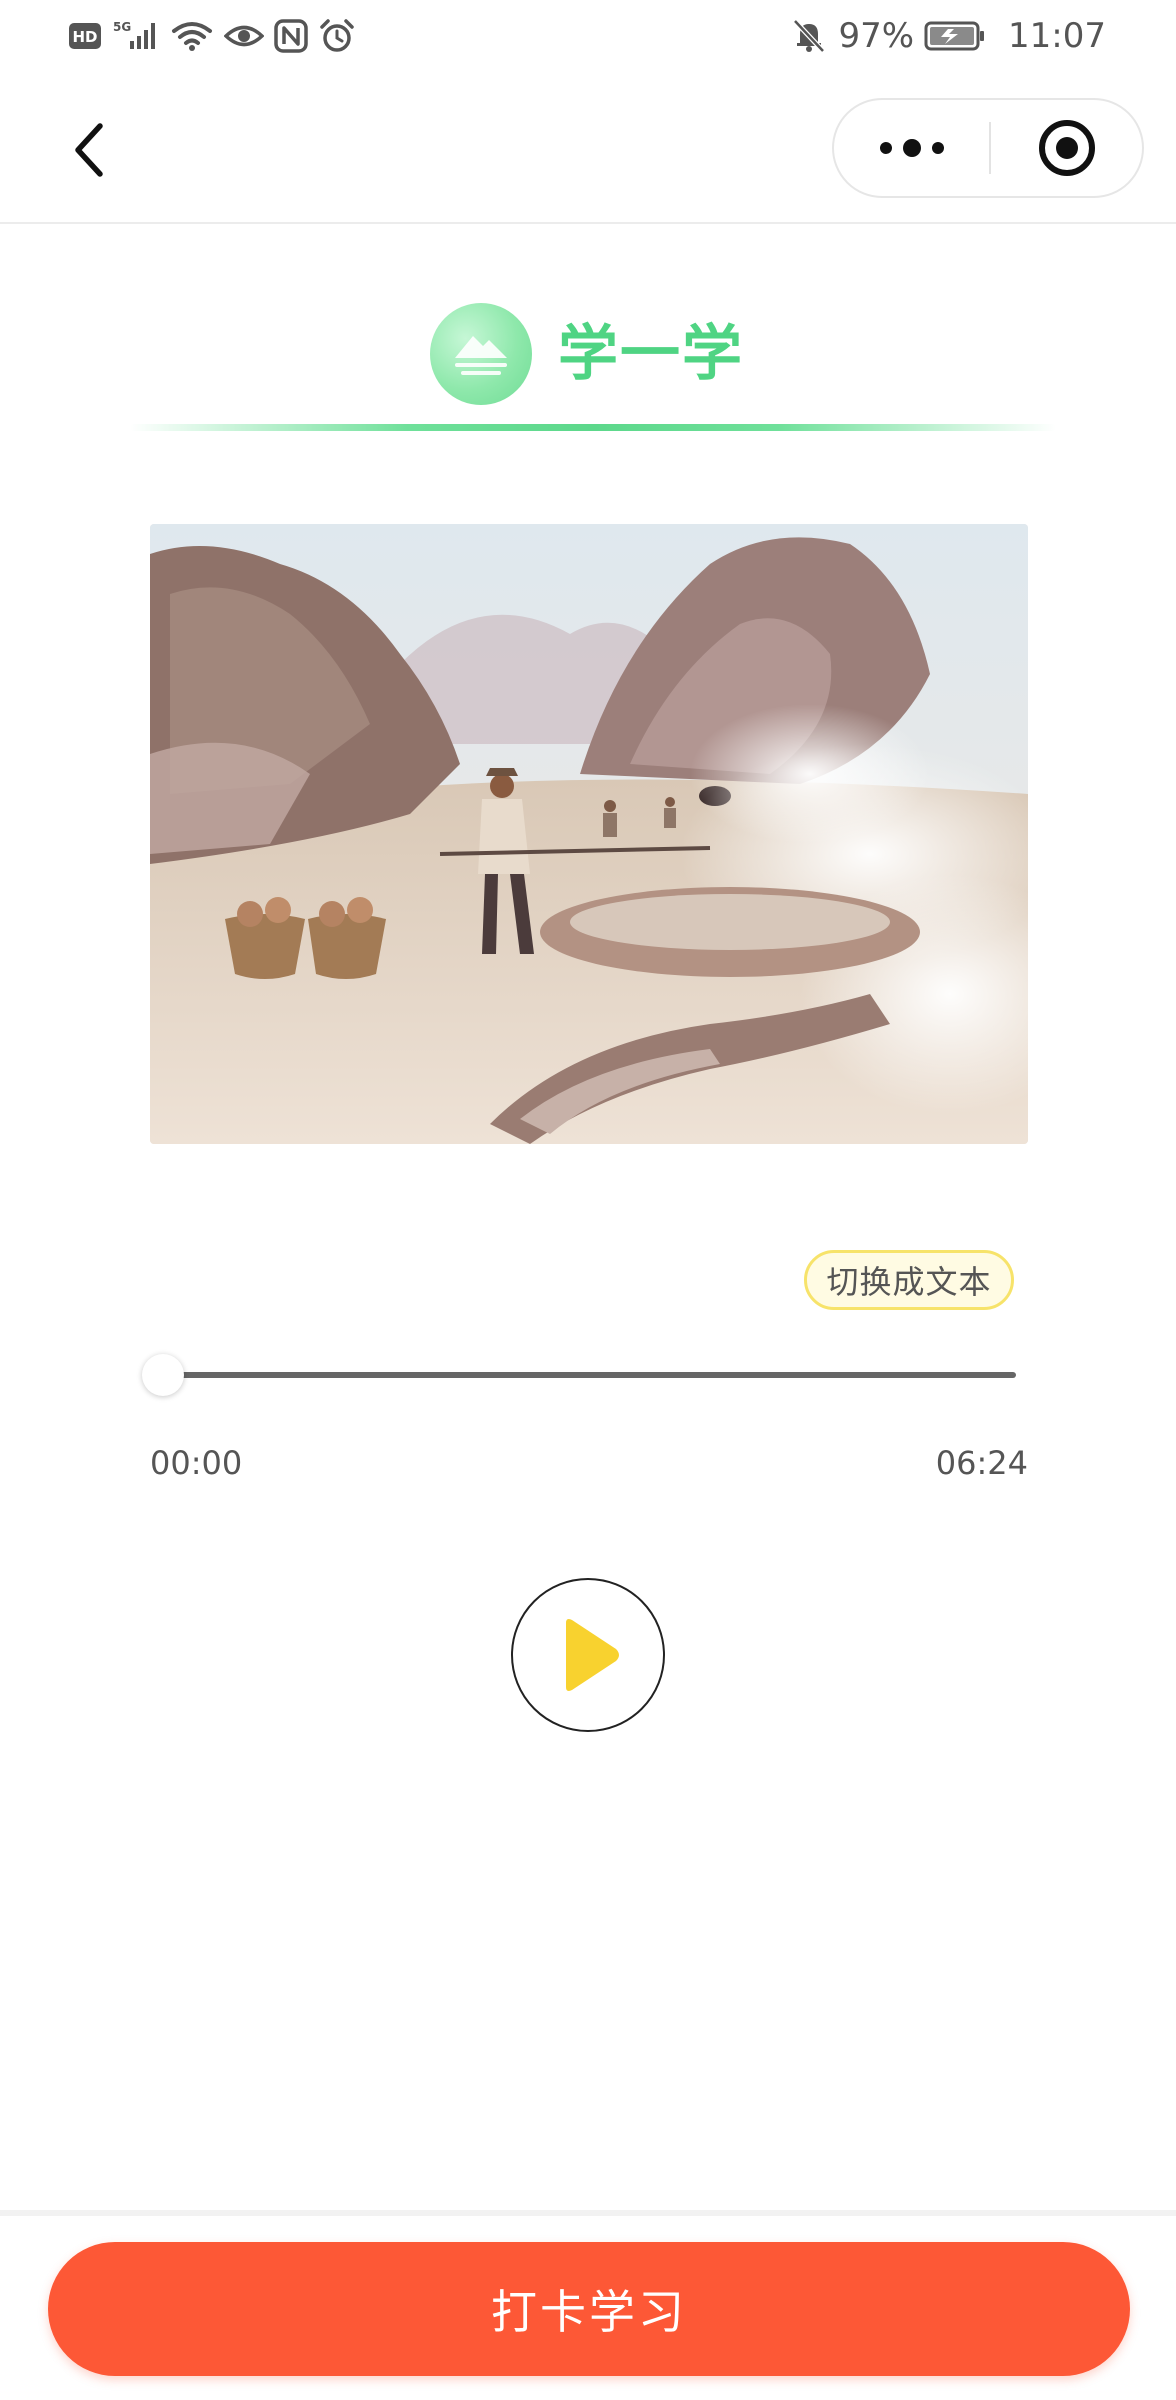  I want to click on close-button, so click(1066, 148).